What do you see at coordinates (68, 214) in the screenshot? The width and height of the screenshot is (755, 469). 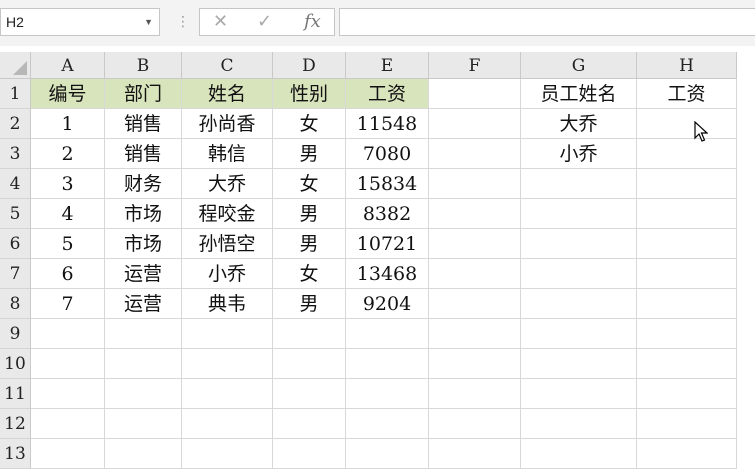 I see `cell-a5: 4` at bounding box center [68, 214].